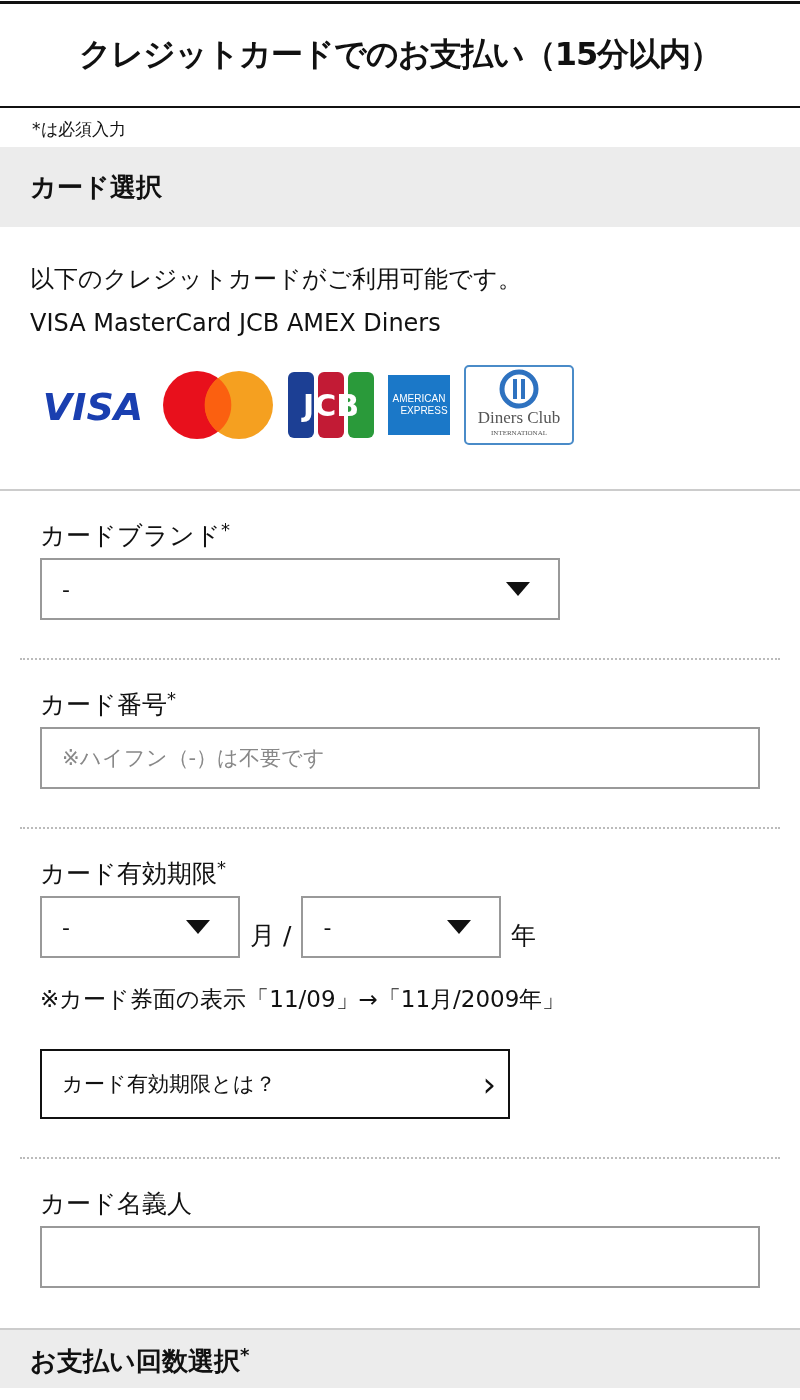  What do you see at coordinates (400, 54) in the screenshot?
I see `page-title: クレジットカードでのお支払い（15分以内）` at bounding box center [400, 54].